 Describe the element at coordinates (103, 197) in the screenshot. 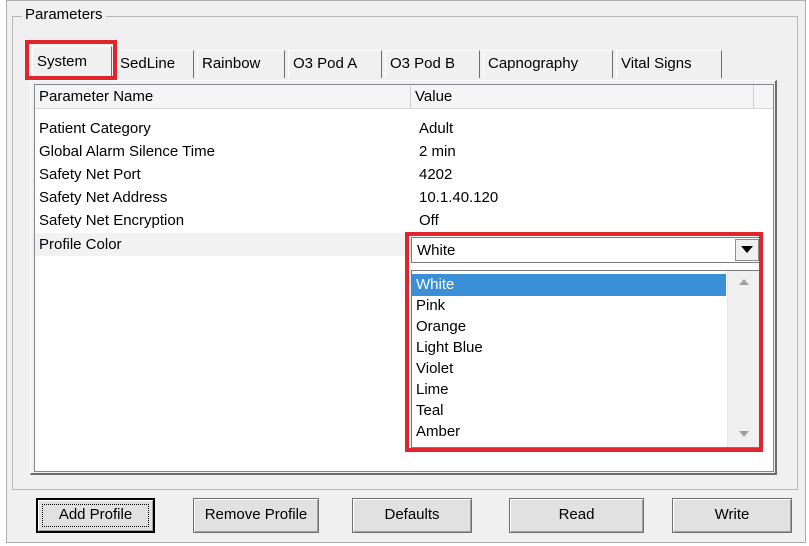

I see `parameter-name: Safety Net Address` at that location.